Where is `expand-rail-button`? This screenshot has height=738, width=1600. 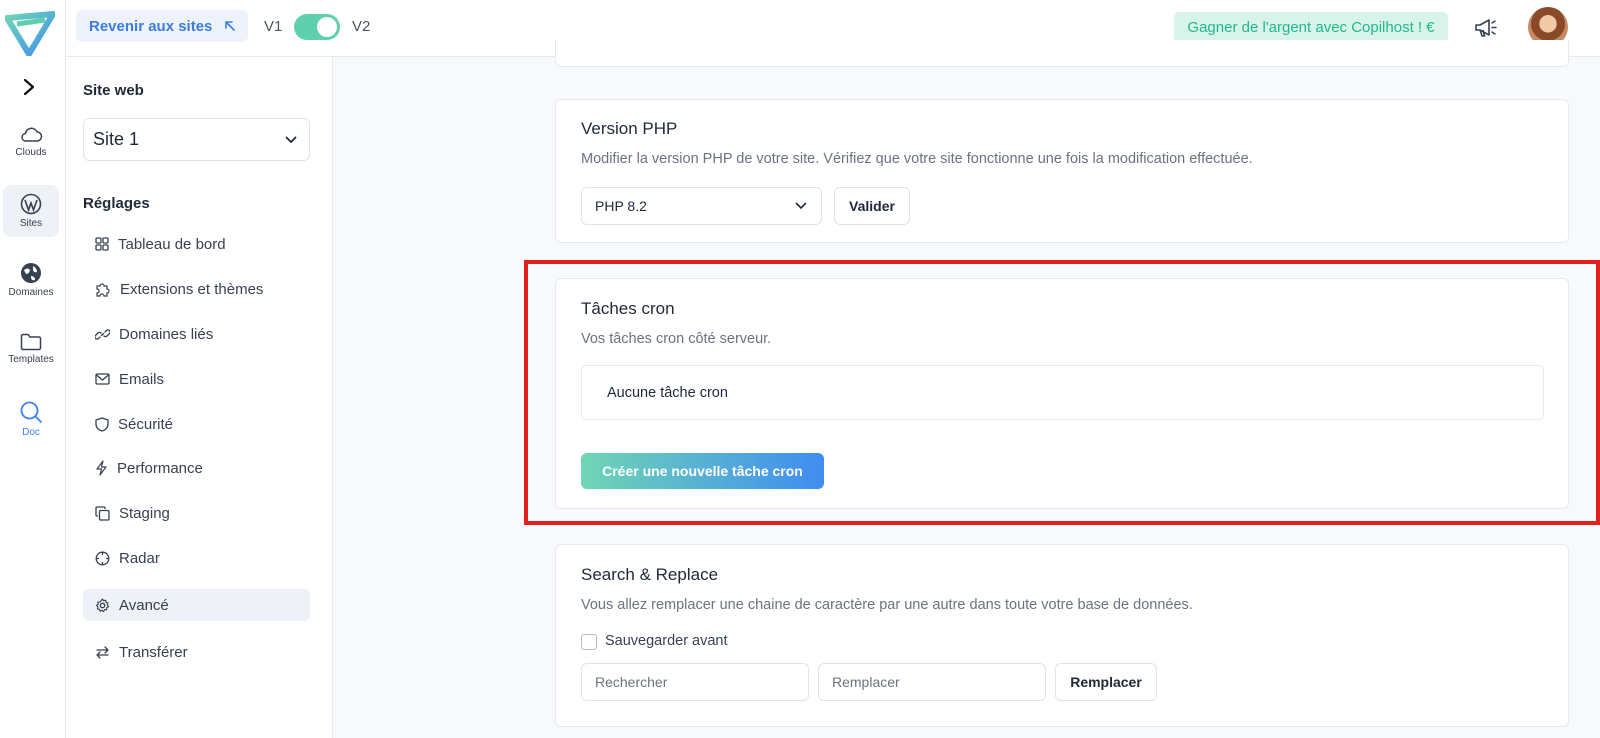
expand-rail-button is located at coordinates (29, 87).